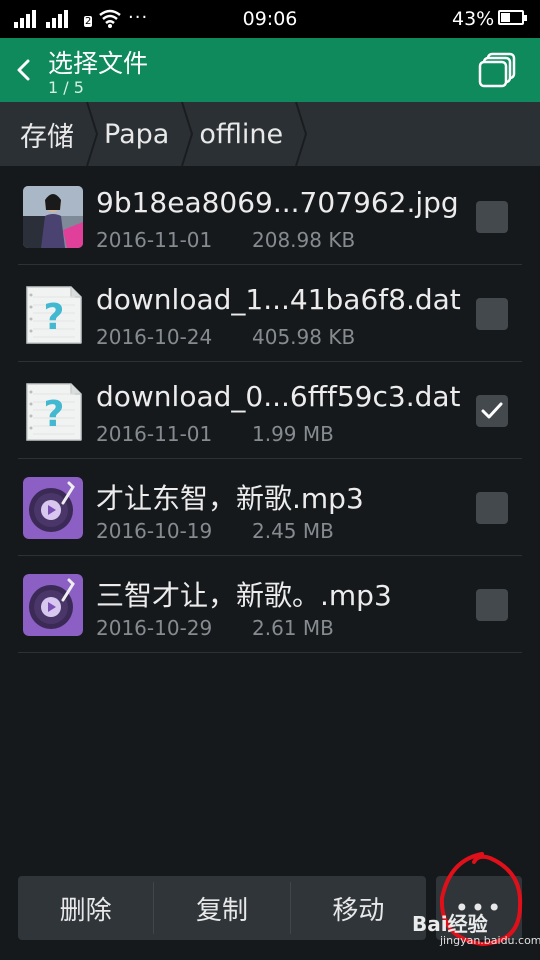 This screenshot has height=960, width=540. Describe the element at coordinates (270, 19) in the screenshot. I see `status-bar: 2 ··· 09:06 43%` at that location.